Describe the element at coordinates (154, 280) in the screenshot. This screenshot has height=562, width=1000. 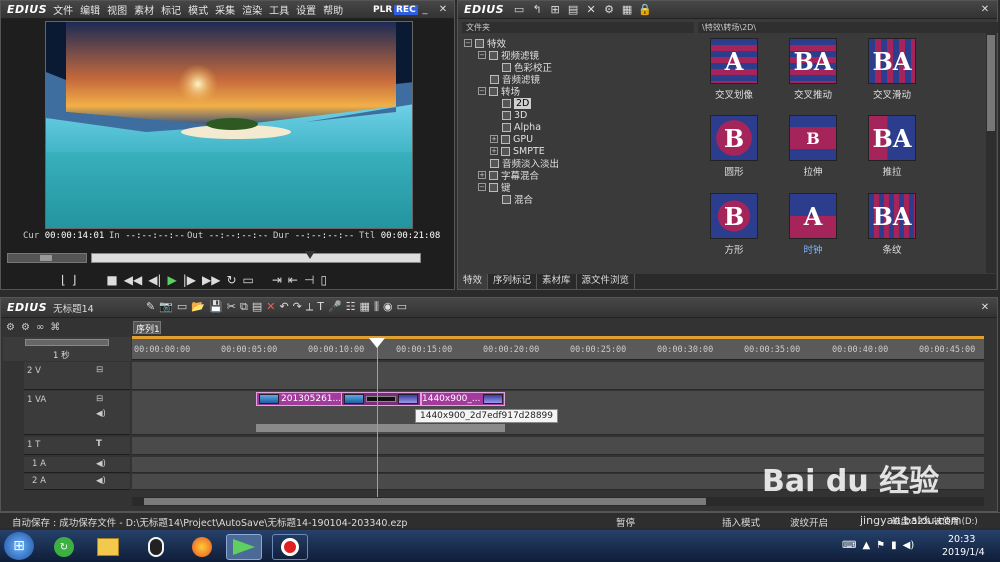
I see `step-back-icon: ◀|` at that location.